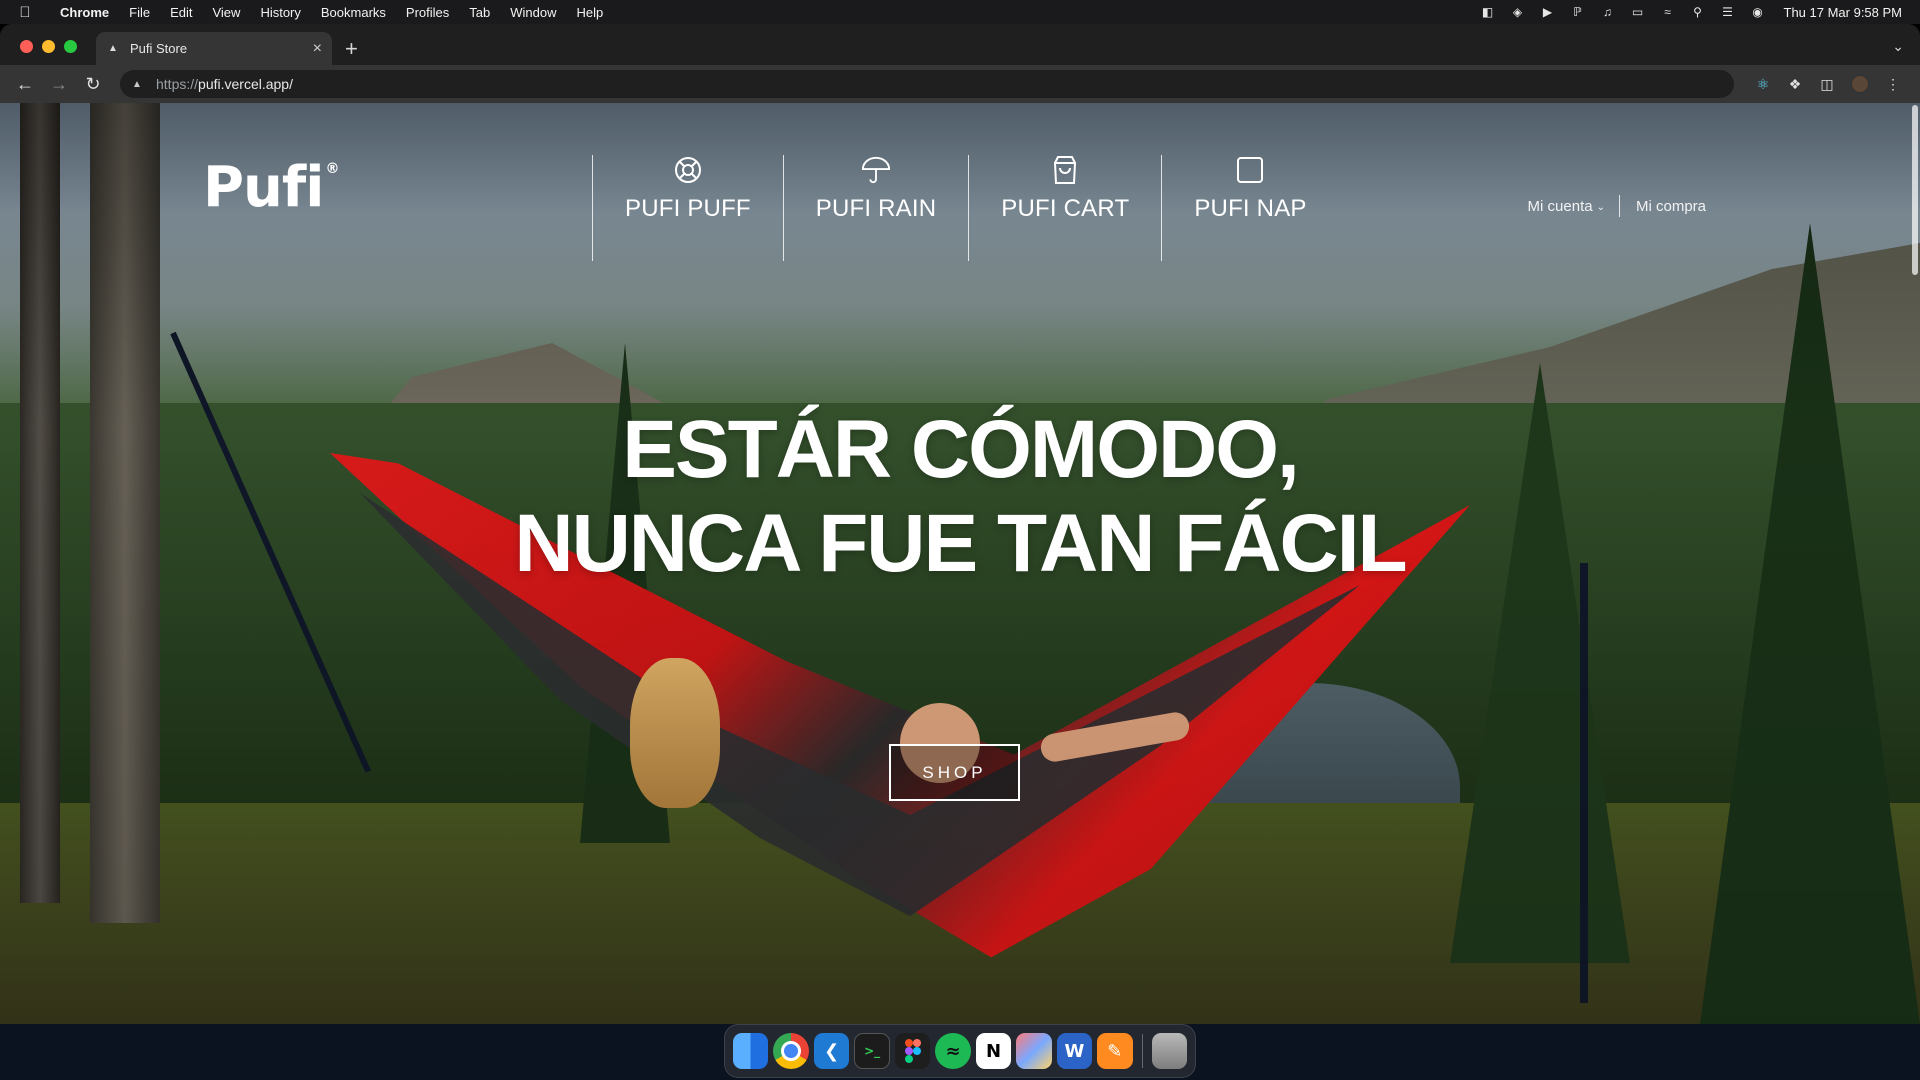  Describe the element at coordinates (960, 44) in the screenshot. I see `tab-strip: ▲ Pufi Store × + ⌄` at that location.